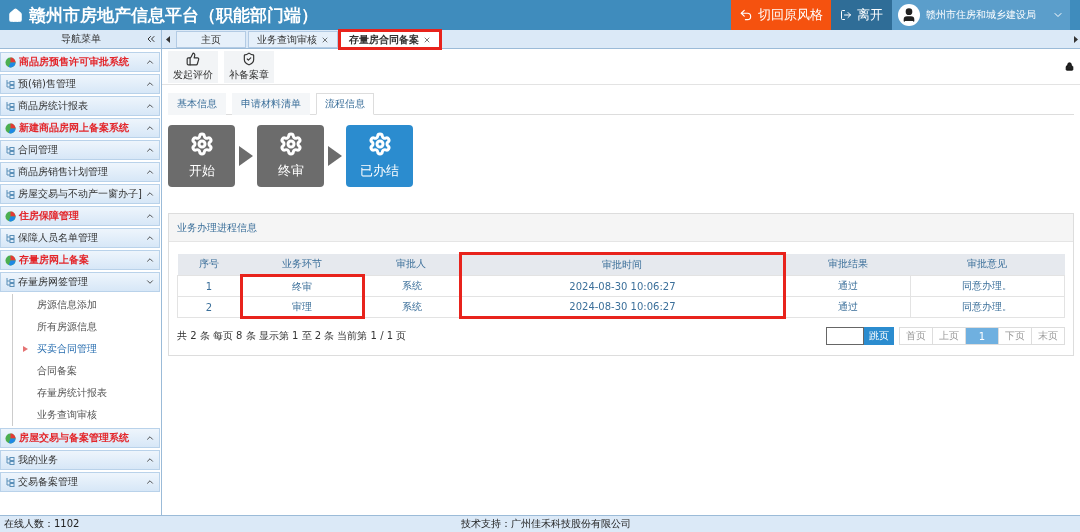 The image size is (1080, 532). I want to click on pagination-summary: 共 2 条 每页 8 条 显示第 1 至 2 条 当前第 1 / 1 页, so click(292, 336).